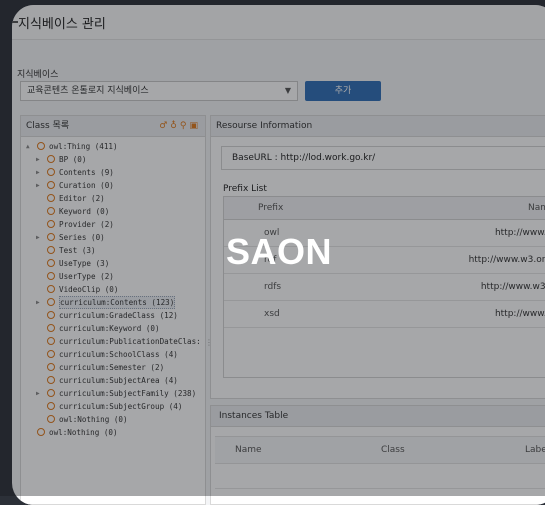 This screenshot has width=545, height=505. Describe the element at coordinates (343, 91) in the screenshot. I see `add-button: 추가` at that location.